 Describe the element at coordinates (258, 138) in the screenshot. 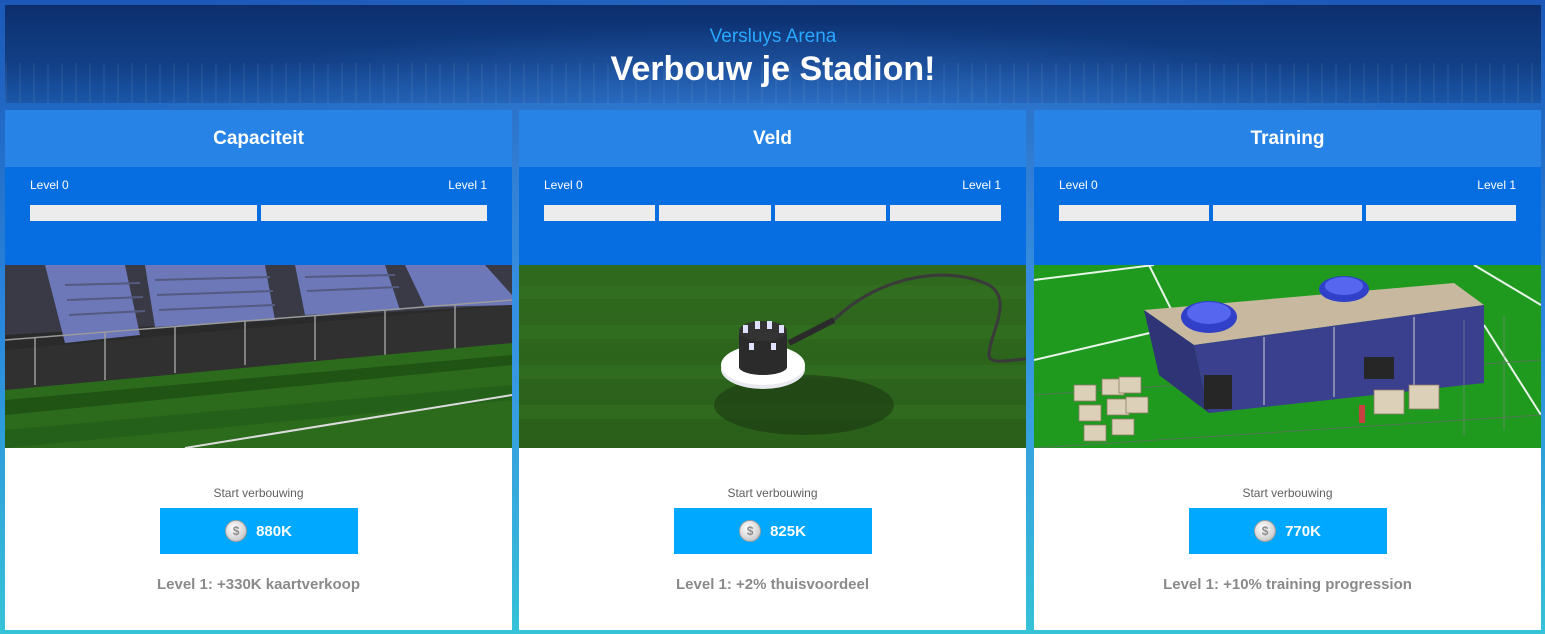

I see `card-title: Capaciteit` at that location.